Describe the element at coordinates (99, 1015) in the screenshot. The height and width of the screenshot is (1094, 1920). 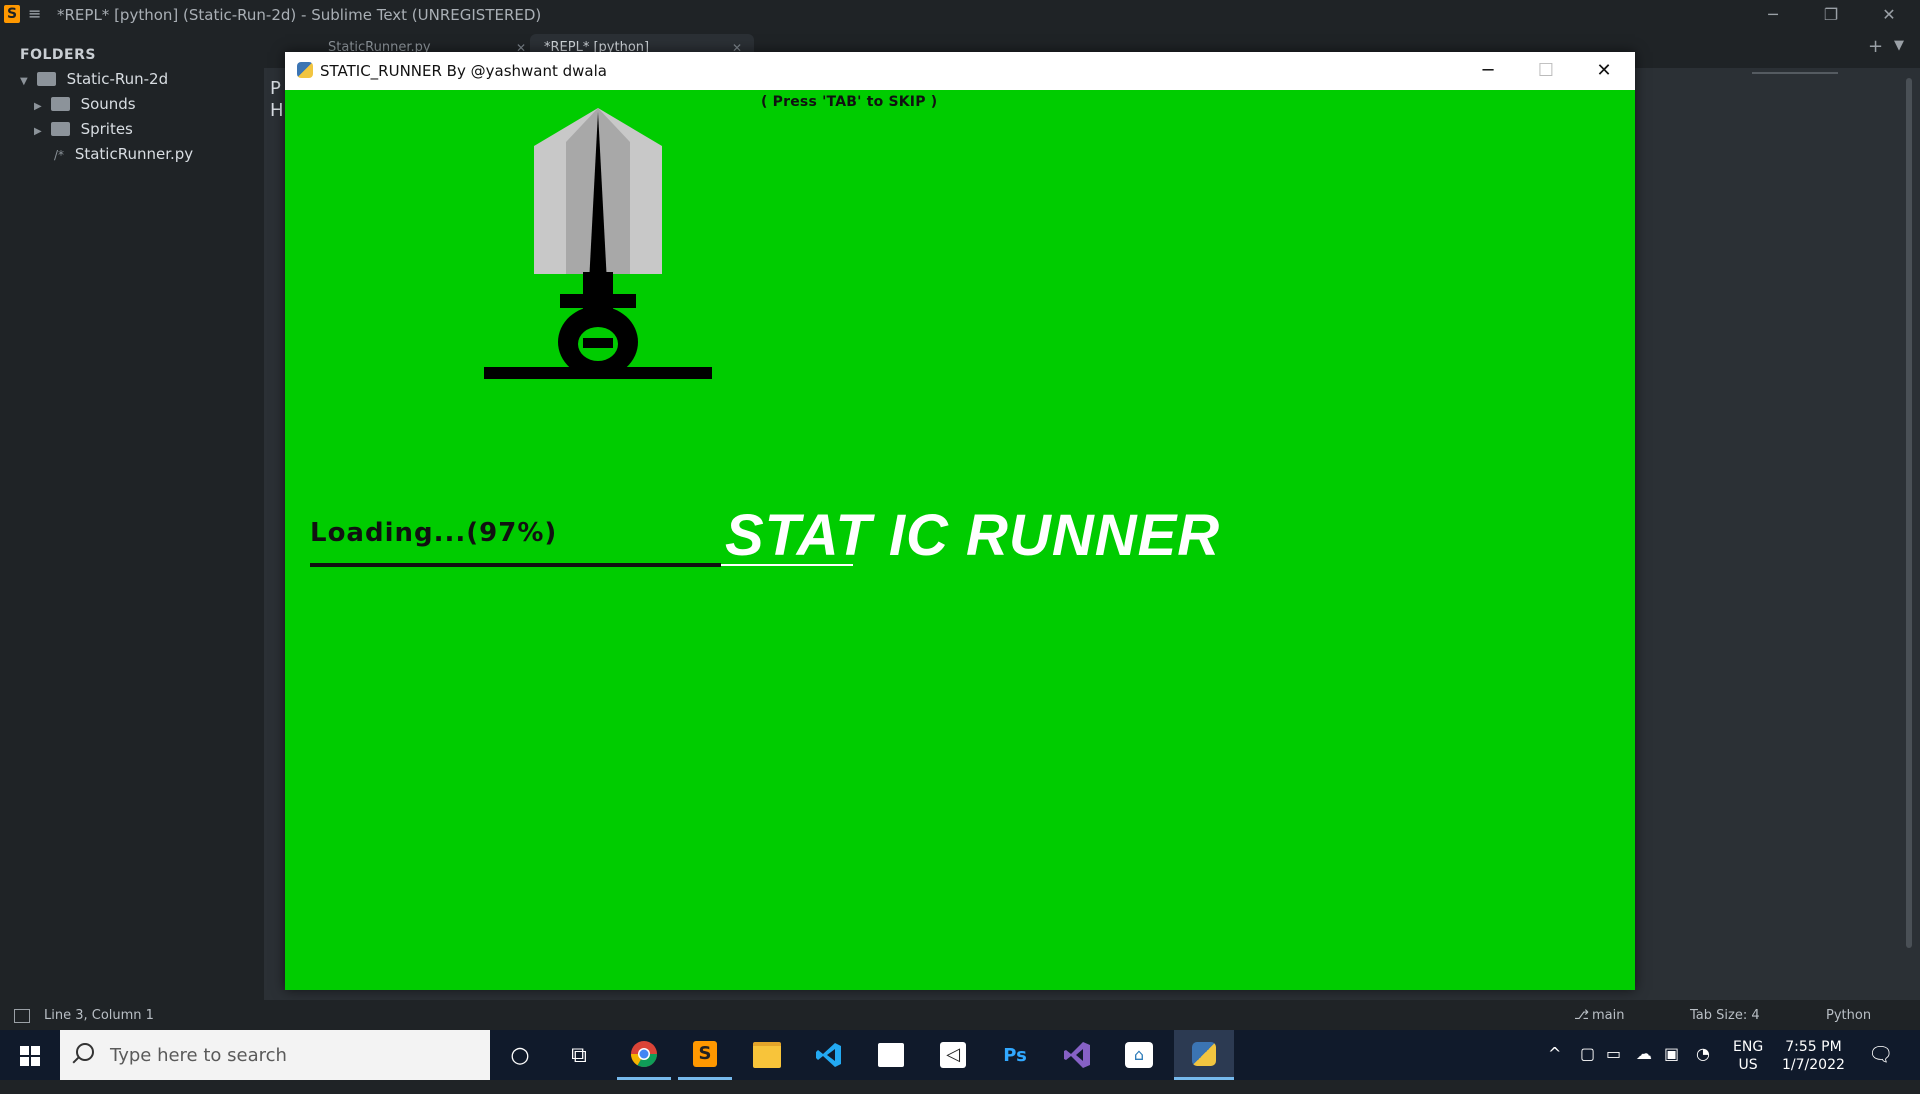
I see `cursor-position: Line 3, Column 1` at that location.